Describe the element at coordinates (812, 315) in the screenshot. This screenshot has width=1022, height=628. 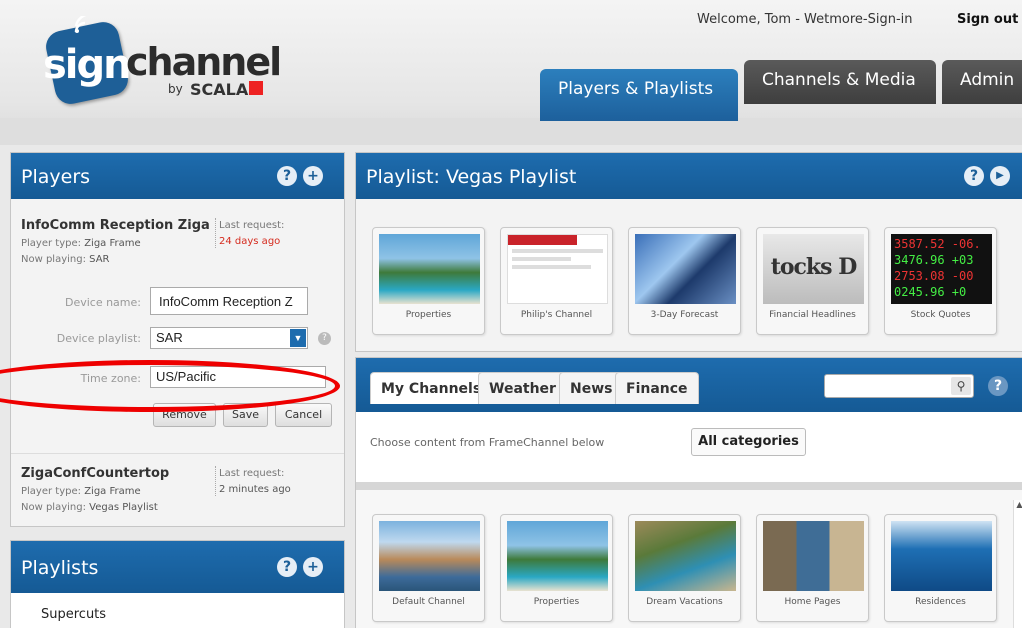
I see `item-caption: Financial Headlines` at that location.